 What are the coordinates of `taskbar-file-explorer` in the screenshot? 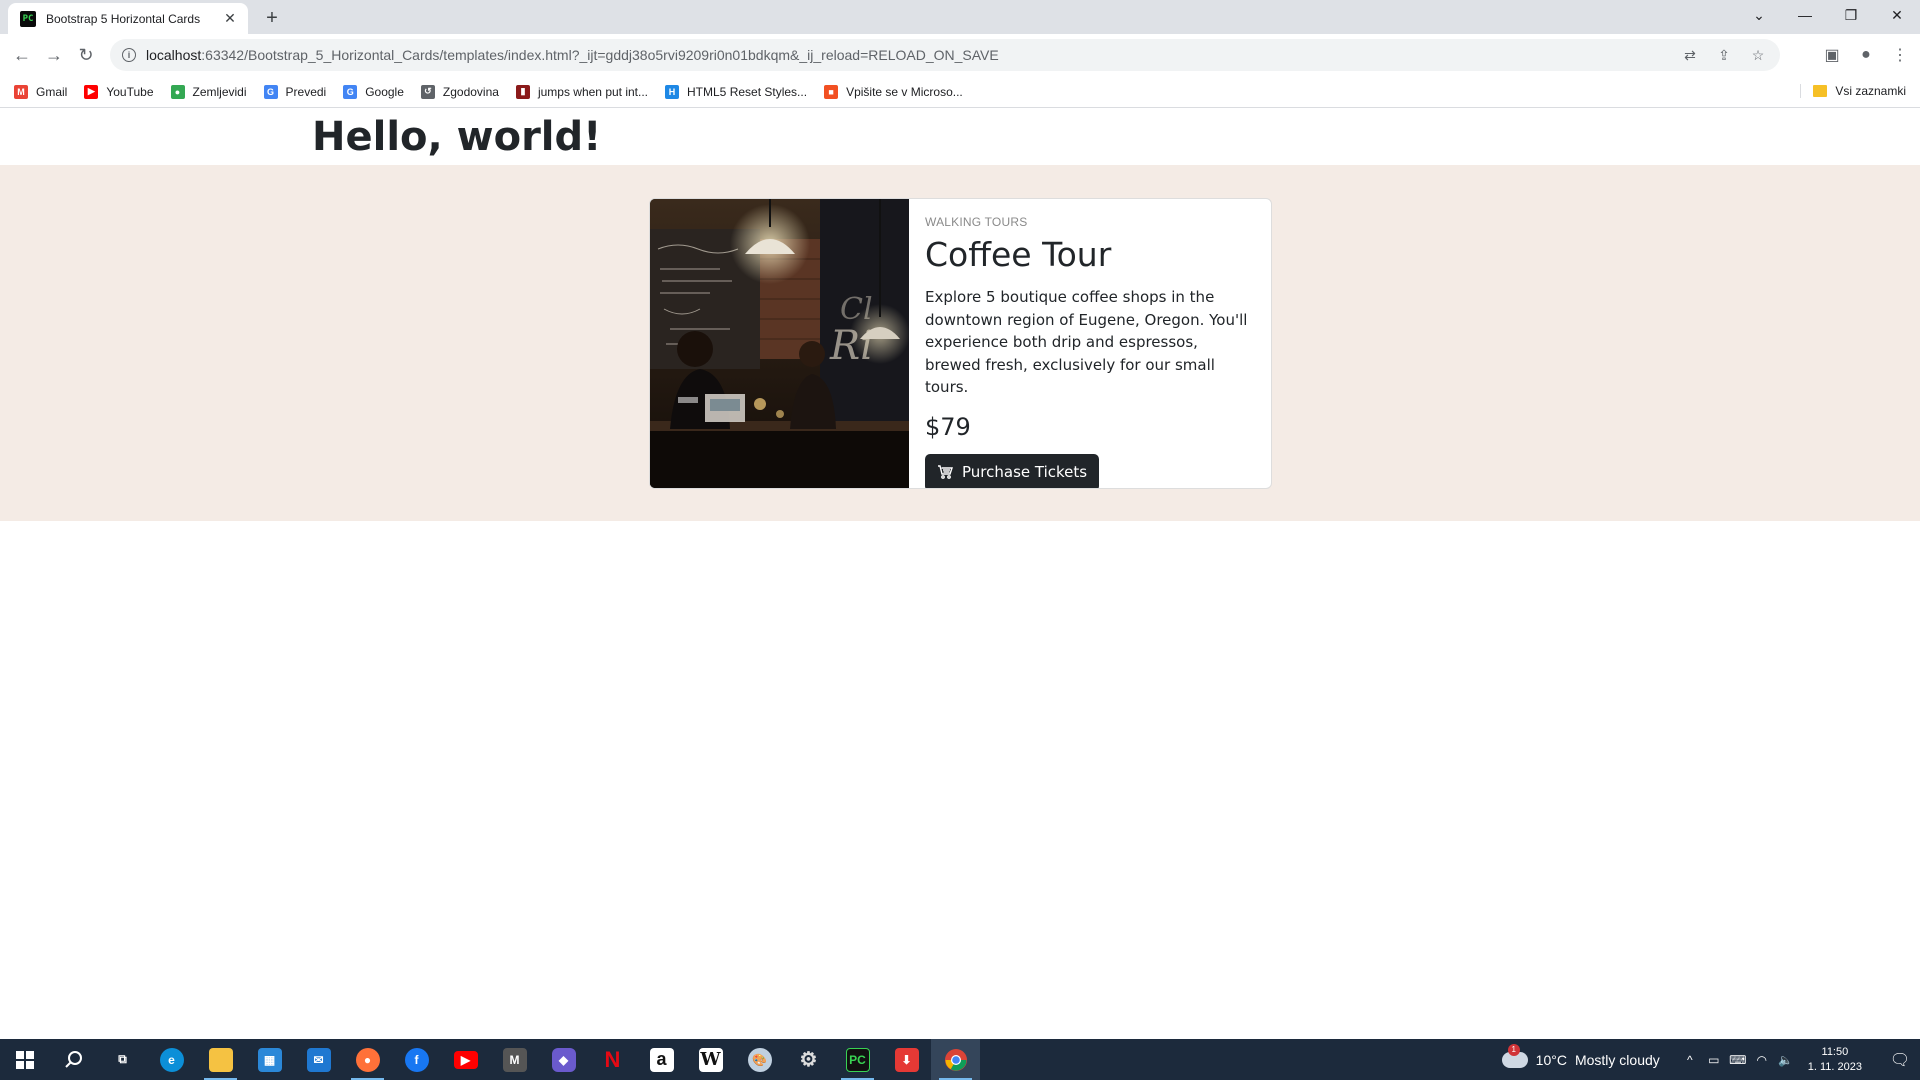 It's located at (220, 1059).